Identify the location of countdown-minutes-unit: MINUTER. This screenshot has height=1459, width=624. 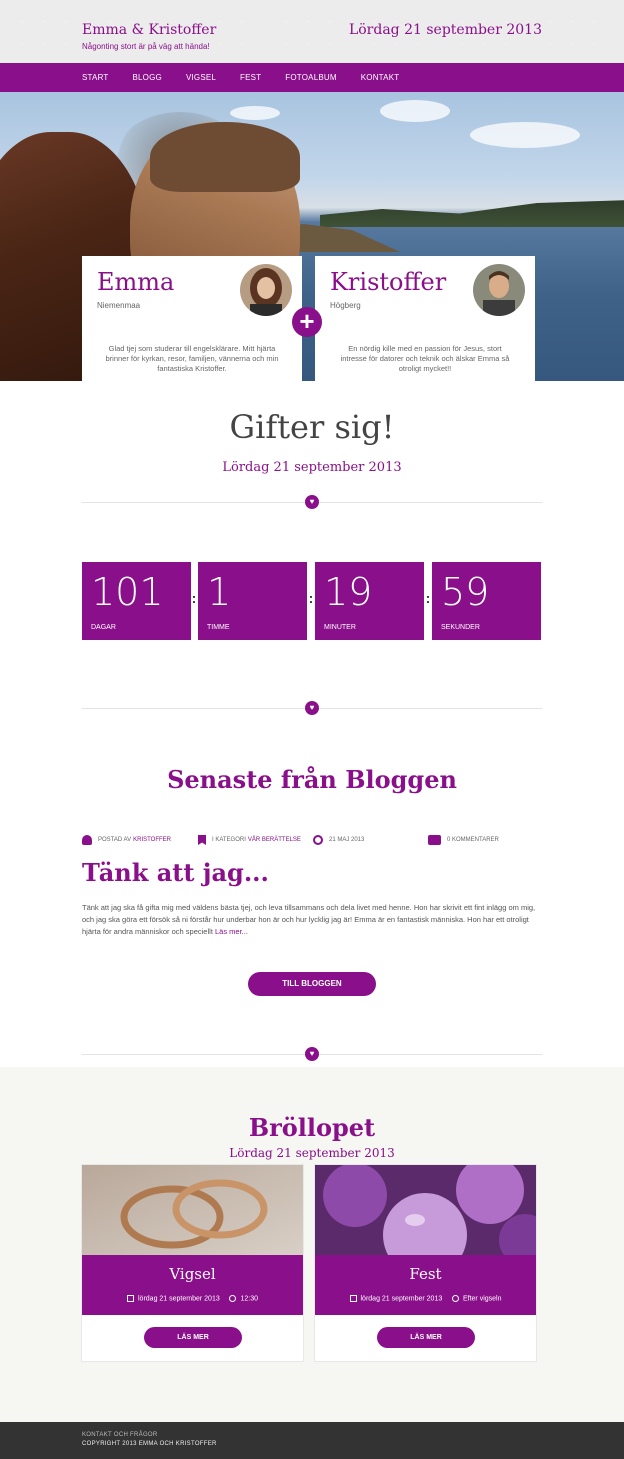
(340, 627).